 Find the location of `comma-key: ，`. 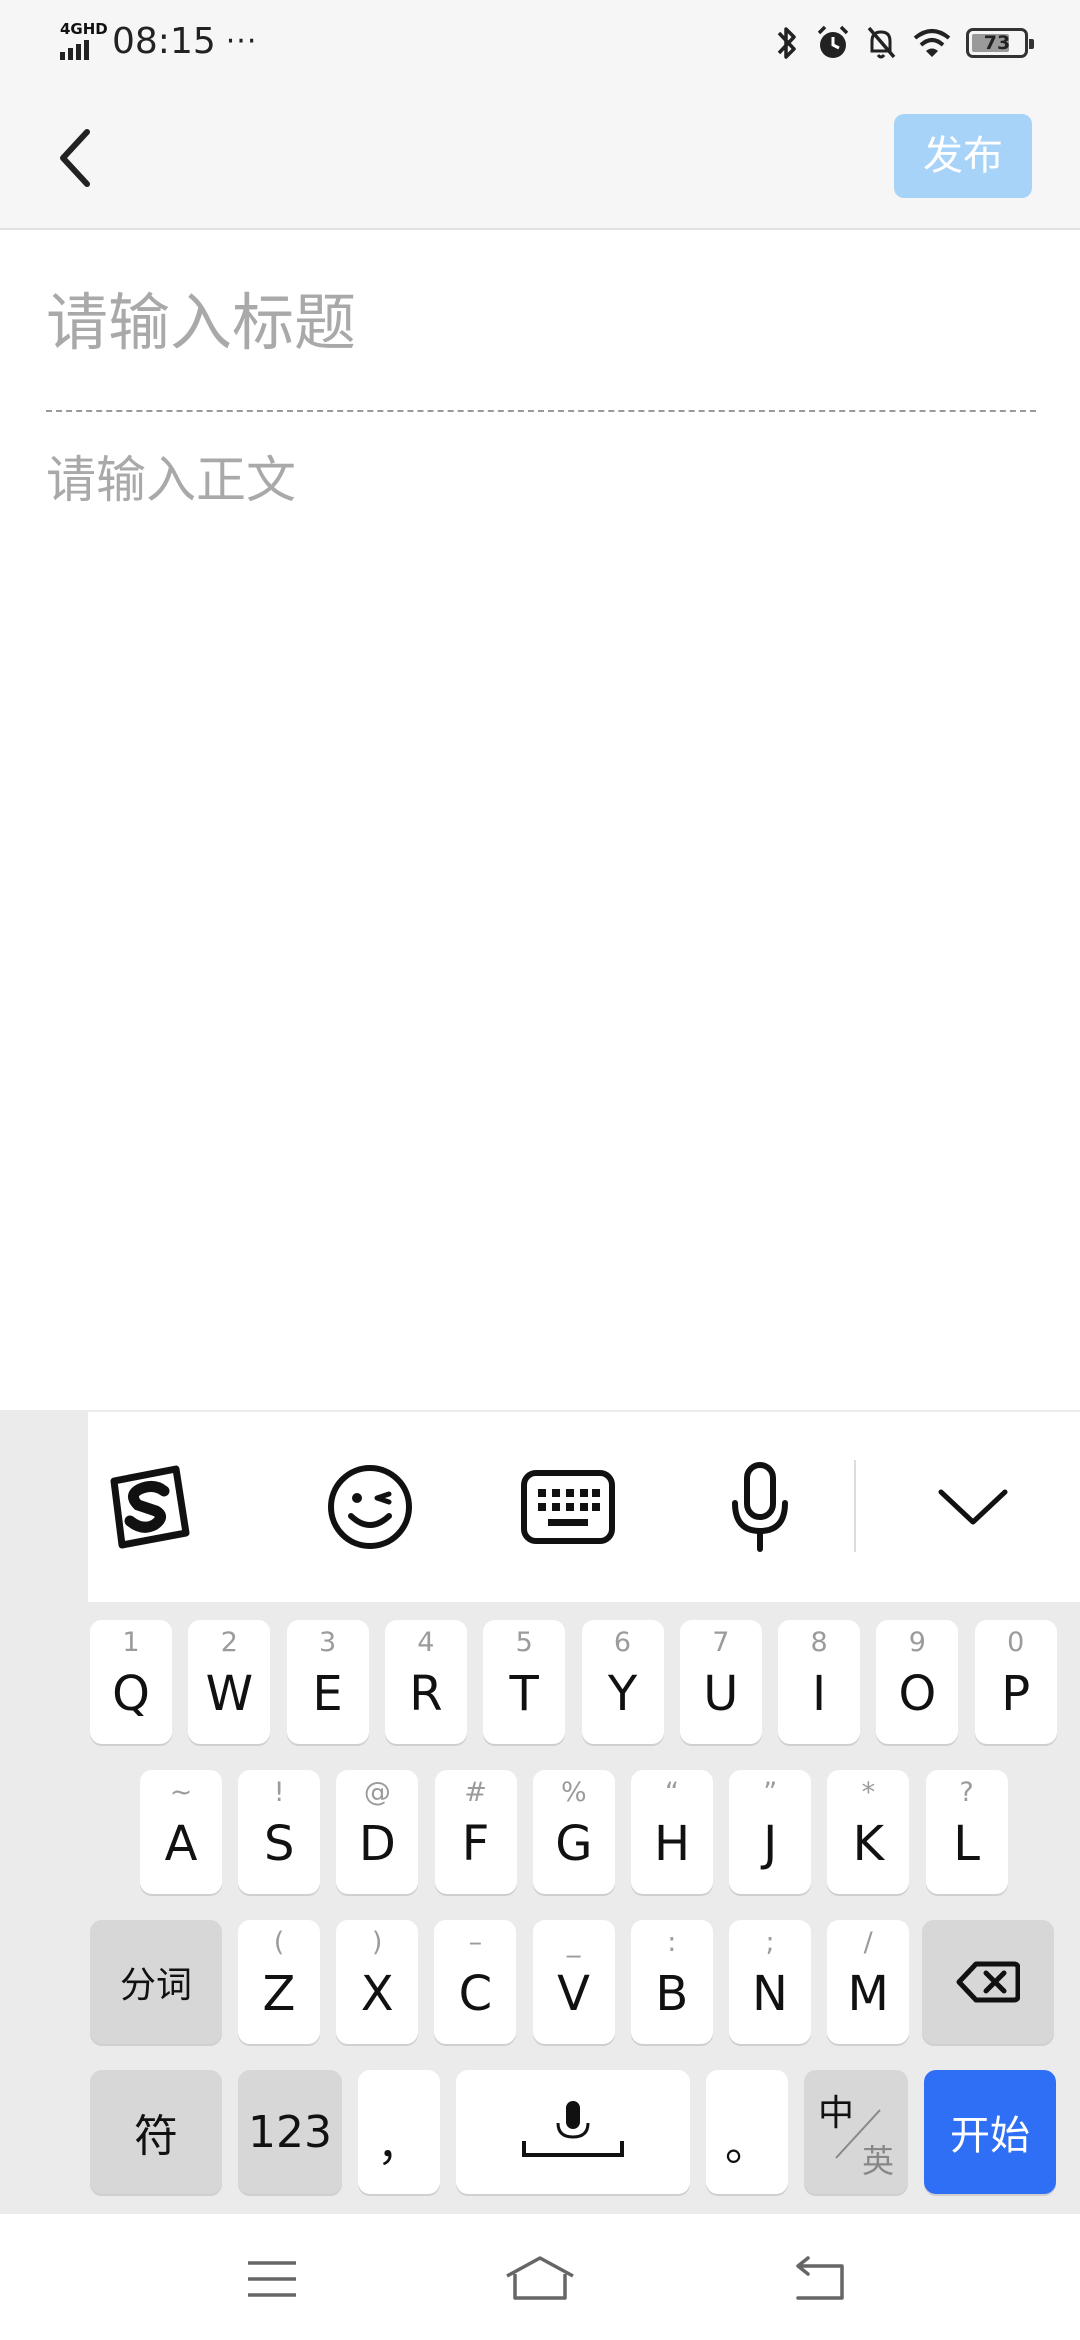

comma-key: ， is located at coordinates (399, 2132).